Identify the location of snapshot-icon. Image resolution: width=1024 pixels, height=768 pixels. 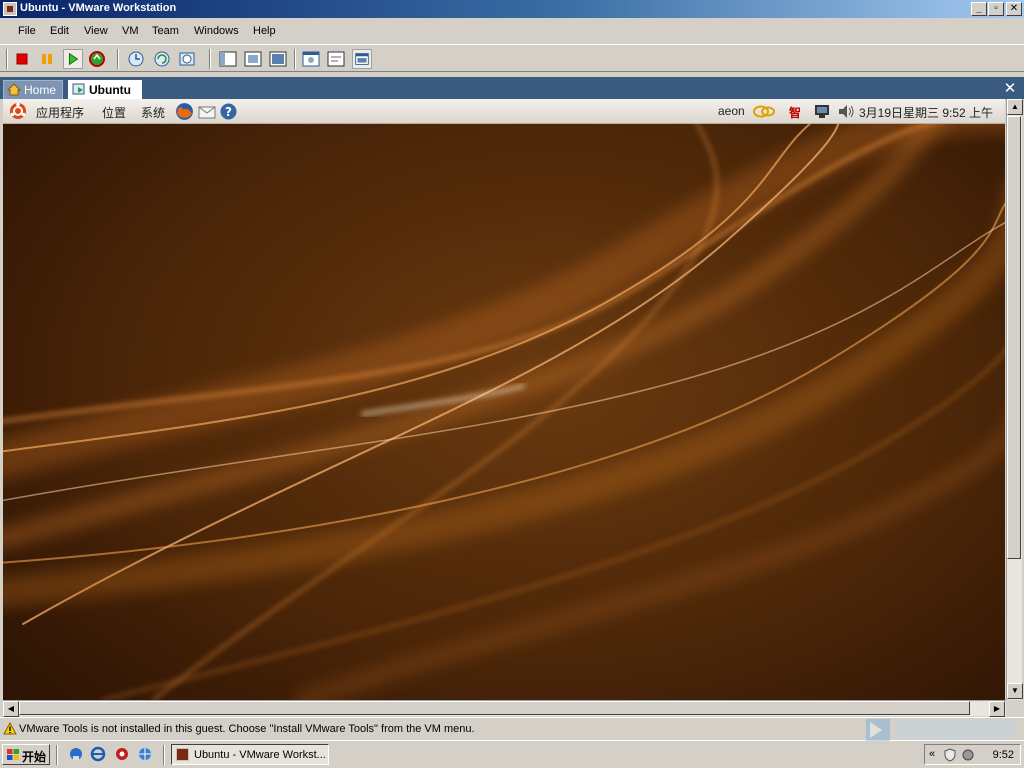
(136, 59).